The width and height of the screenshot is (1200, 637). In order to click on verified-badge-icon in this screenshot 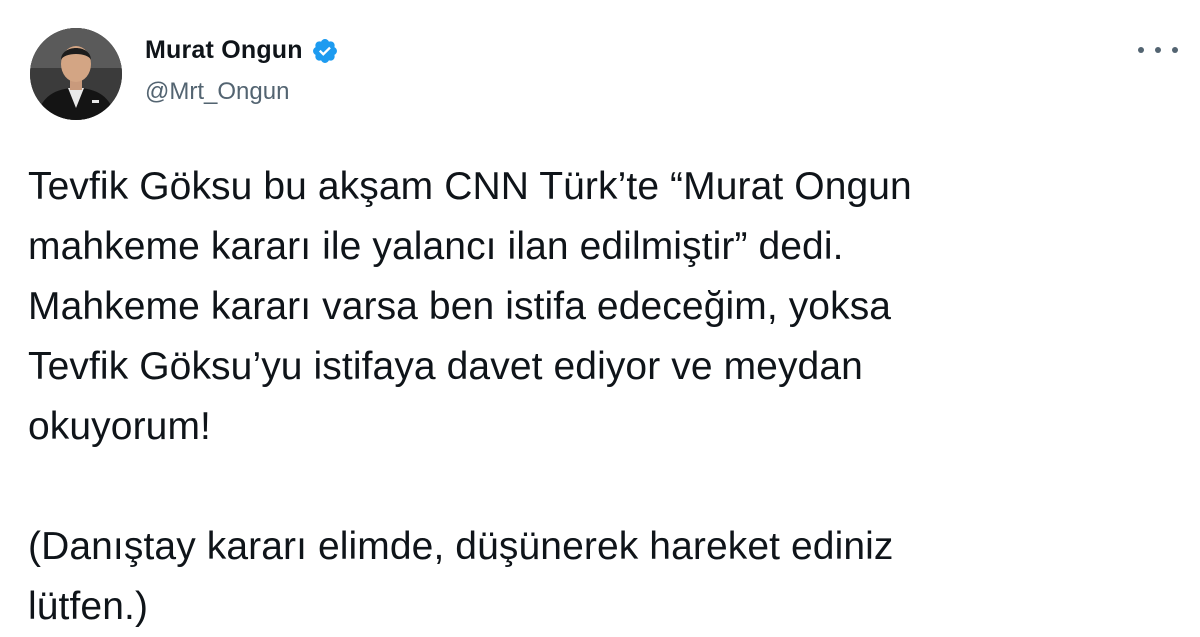, I will do `click(325, 51)`.